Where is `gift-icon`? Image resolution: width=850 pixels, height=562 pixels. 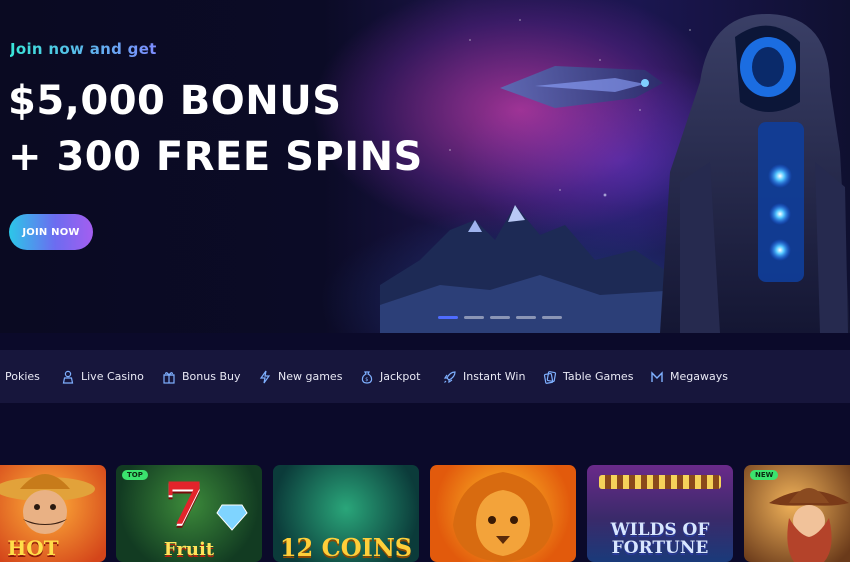 gift-icon is located at coordinates (169, 377).